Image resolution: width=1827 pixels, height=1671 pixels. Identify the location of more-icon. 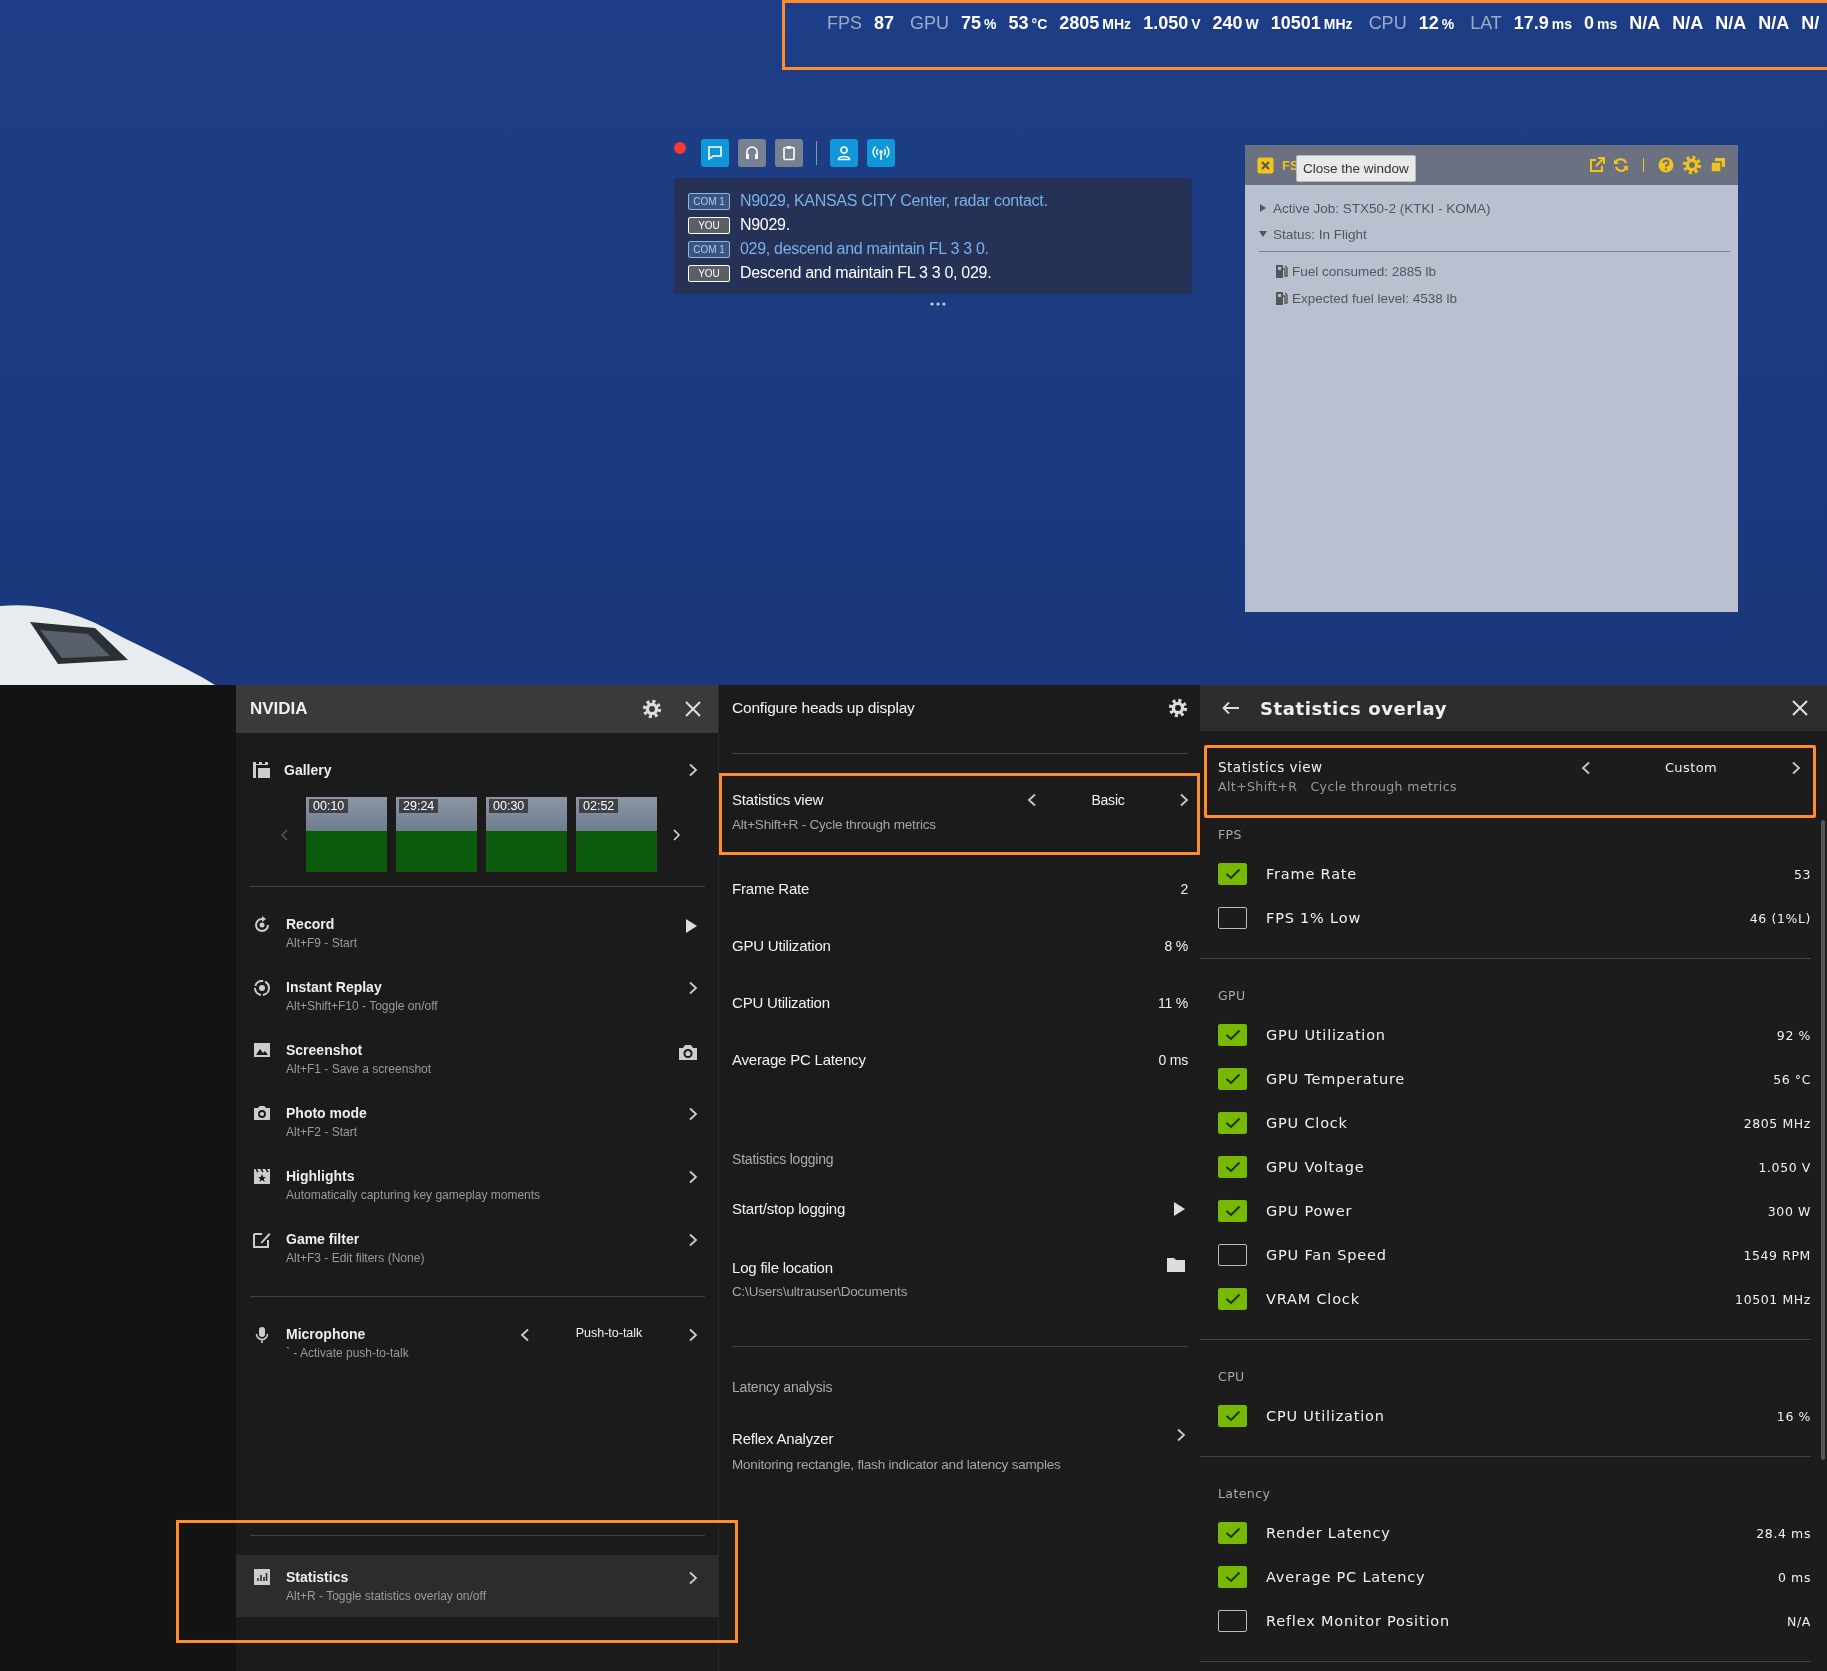
(938, 304).